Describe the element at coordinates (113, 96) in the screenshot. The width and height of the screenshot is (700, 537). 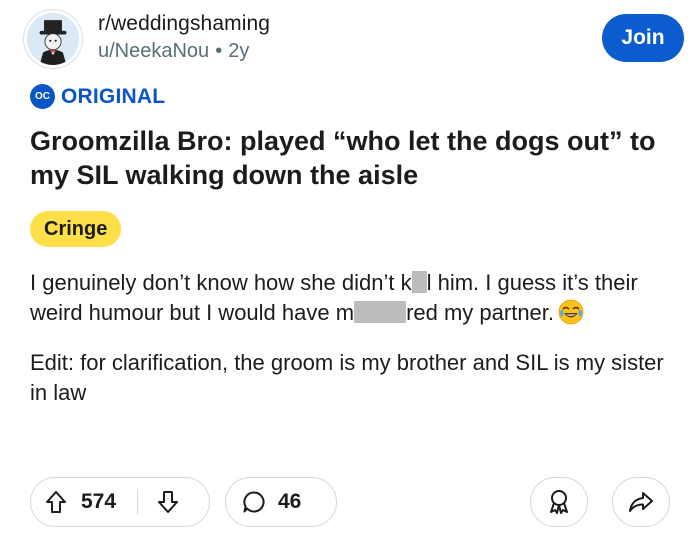
I see `oc-label: ORIGINAL` at that location.